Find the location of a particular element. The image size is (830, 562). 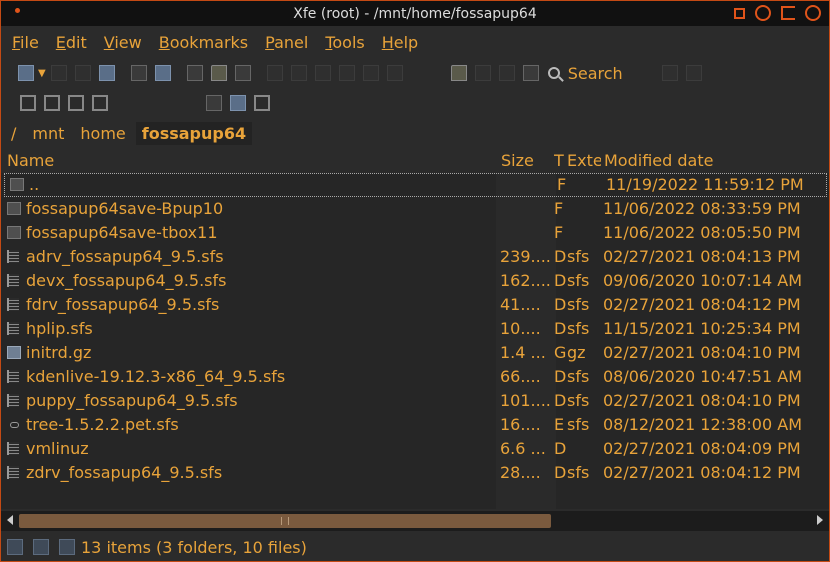

scroll-left-icon is located at coordinates (10, 520).